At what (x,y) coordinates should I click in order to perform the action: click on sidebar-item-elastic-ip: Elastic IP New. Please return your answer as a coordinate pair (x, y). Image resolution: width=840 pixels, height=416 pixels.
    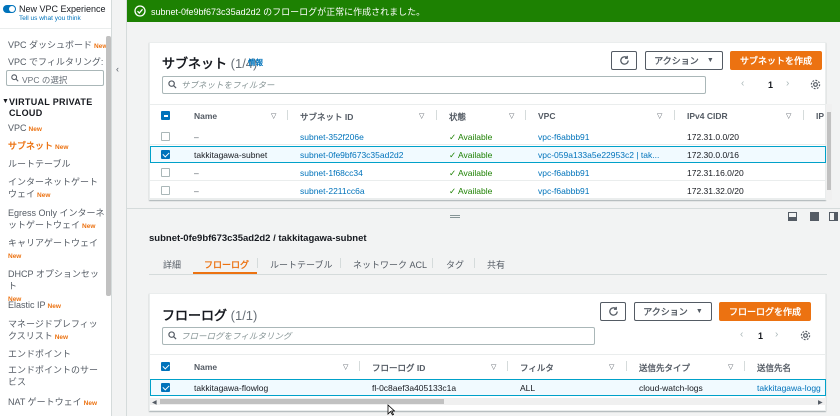
    Looking at the image, I should click on (34, 306).